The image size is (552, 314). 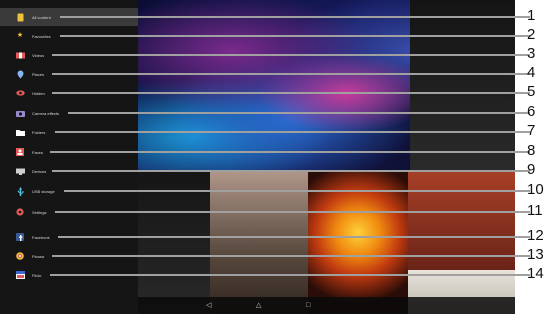 What do you see at coordinates (531, 150) in the screenshot?
I see `callout-number: 8` at bounding box center [531, 150].